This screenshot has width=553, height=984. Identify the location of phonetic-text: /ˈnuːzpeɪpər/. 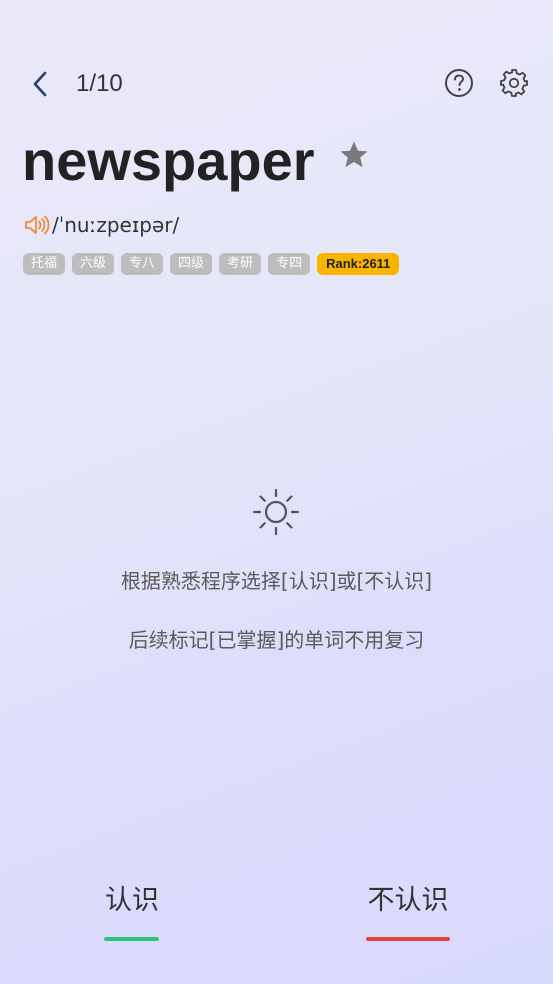
(116, 225).